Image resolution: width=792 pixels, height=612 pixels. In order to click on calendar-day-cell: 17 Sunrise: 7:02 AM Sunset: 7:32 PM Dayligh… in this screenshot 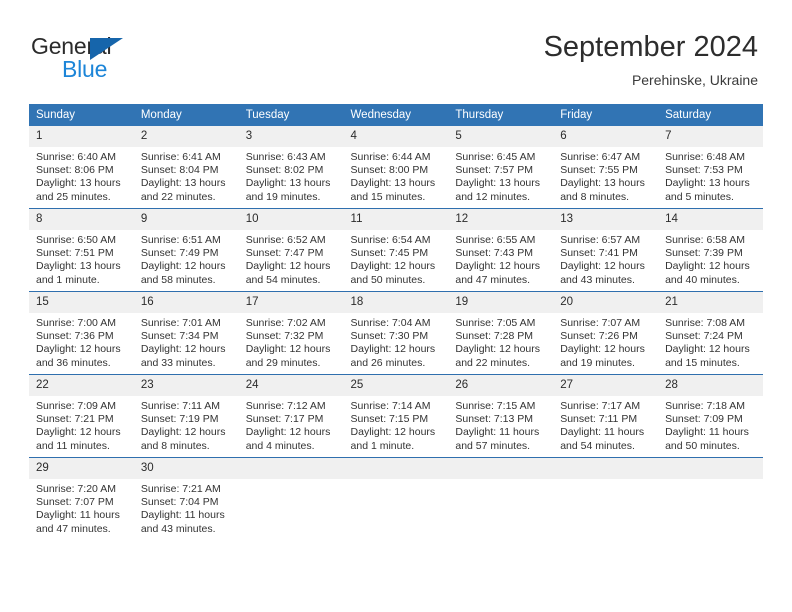, I will do `click(291, 333)`.